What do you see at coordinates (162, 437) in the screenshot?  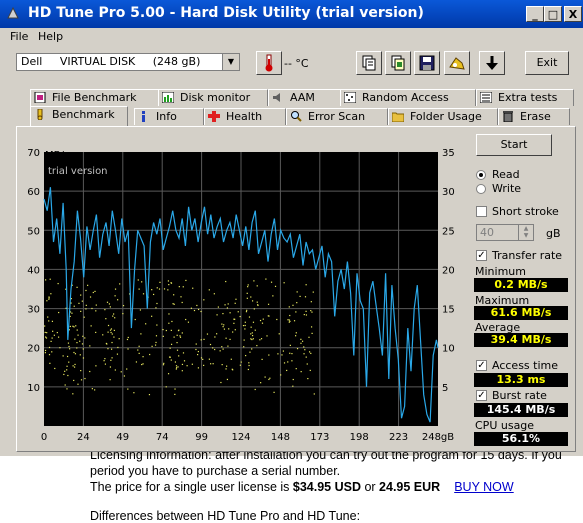 I see `x-tick-label: 74` at bounding box center [162, 437].